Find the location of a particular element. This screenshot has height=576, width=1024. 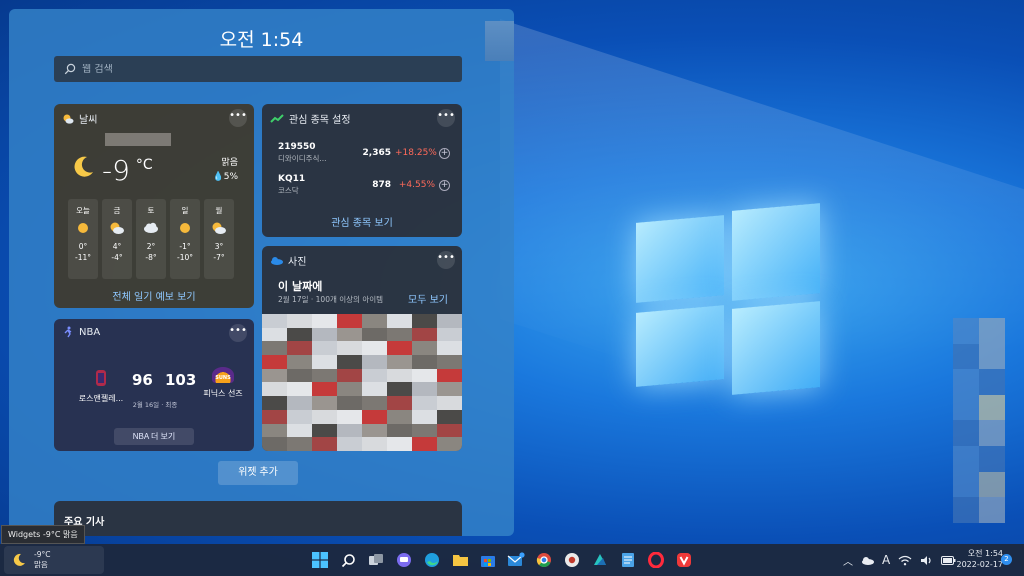

away-team: SUNS 피닉스 선즈 is located at coordinates (223, 383).